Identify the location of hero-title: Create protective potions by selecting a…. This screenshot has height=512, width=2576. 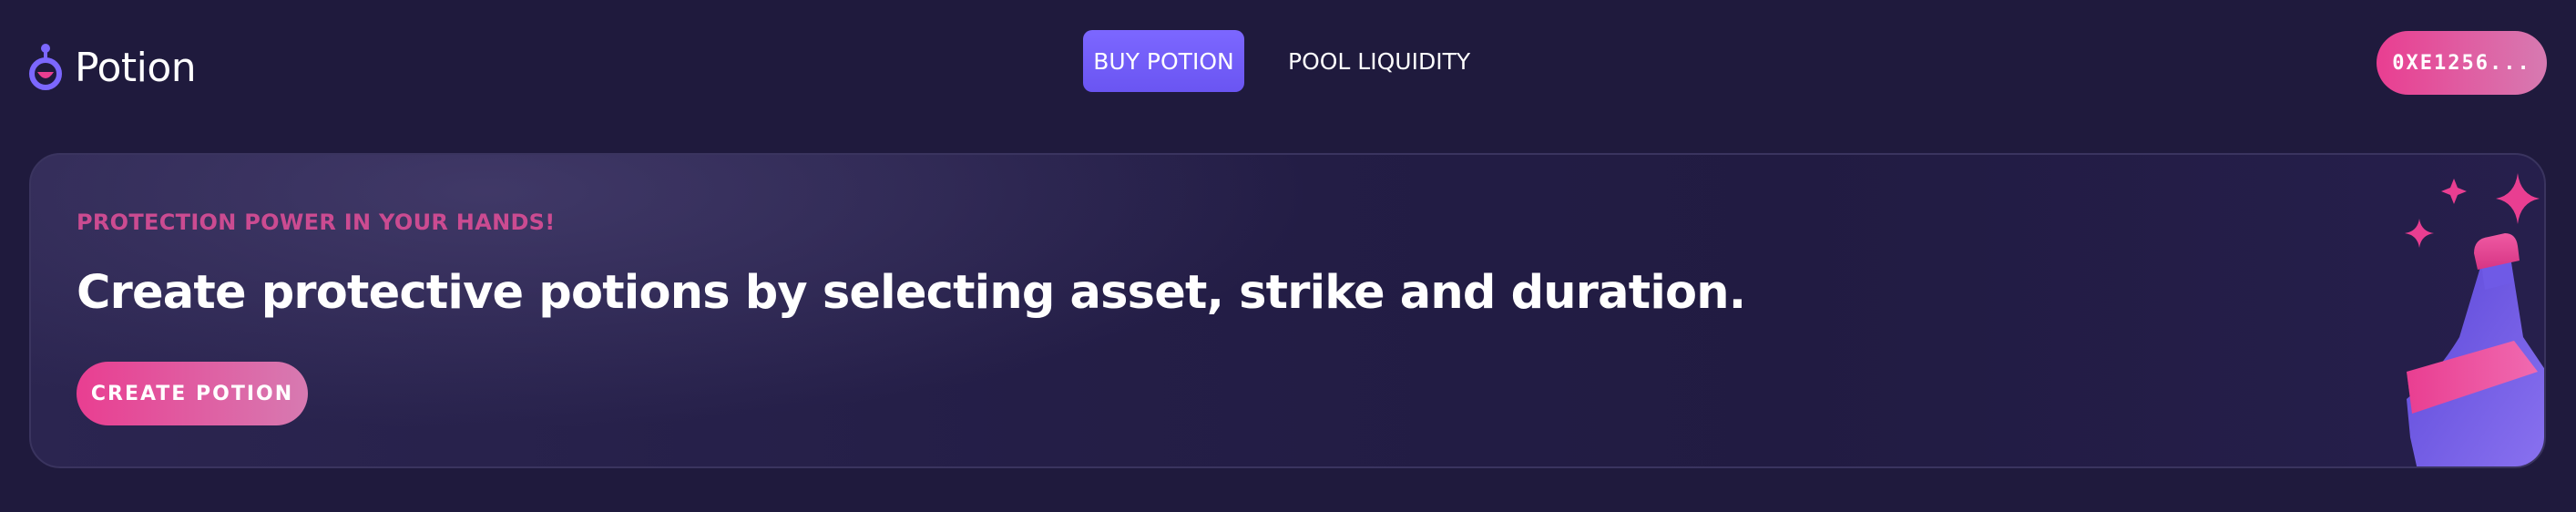
(911, 293).